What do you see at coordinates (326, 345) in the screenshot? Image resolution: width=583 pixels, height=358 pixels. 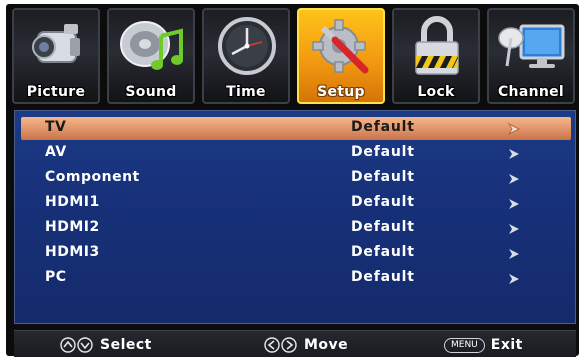 I see `hint-move-label: Move` at bounding box center [326, 345].